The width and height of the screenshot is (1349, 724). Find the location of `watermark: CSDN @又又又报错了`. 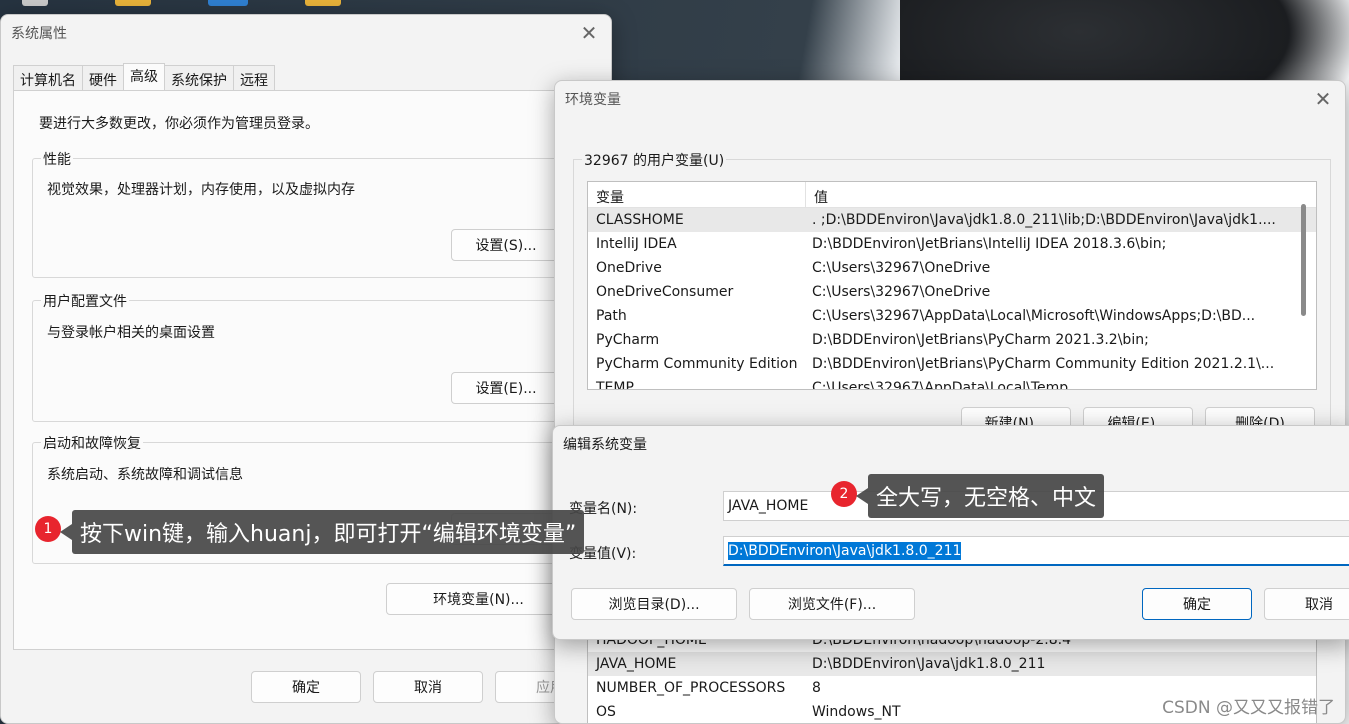

watermark: CSDN @又又又报错了 is located at coordinates (1248, 708).